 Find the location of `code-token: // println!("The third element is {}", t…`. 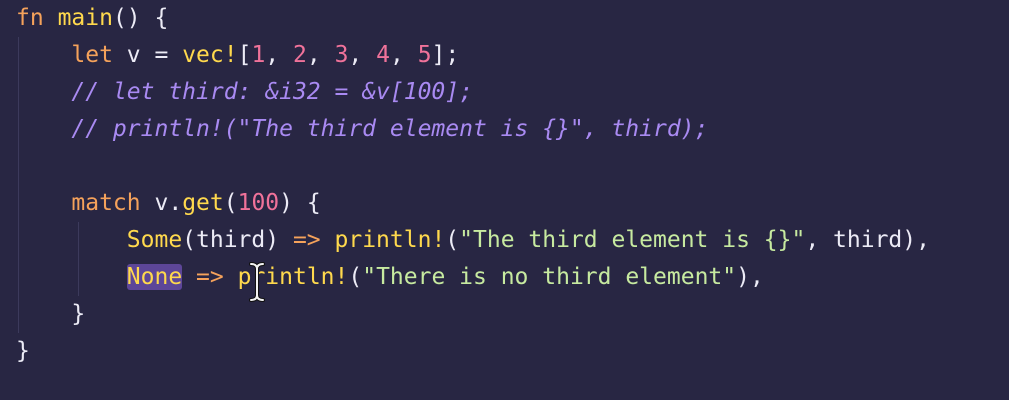

code-token: // println!("The third element is {}", t… is located at coordinates (390, 129).